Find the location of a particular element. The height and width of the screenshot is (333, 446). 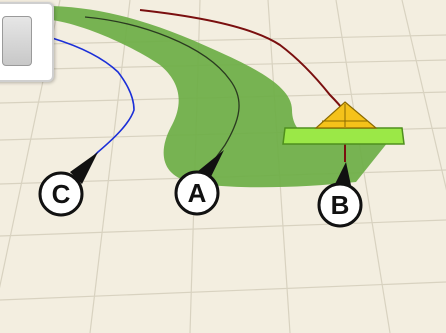

callout-b-label: B is located at coordinates (340, 205).